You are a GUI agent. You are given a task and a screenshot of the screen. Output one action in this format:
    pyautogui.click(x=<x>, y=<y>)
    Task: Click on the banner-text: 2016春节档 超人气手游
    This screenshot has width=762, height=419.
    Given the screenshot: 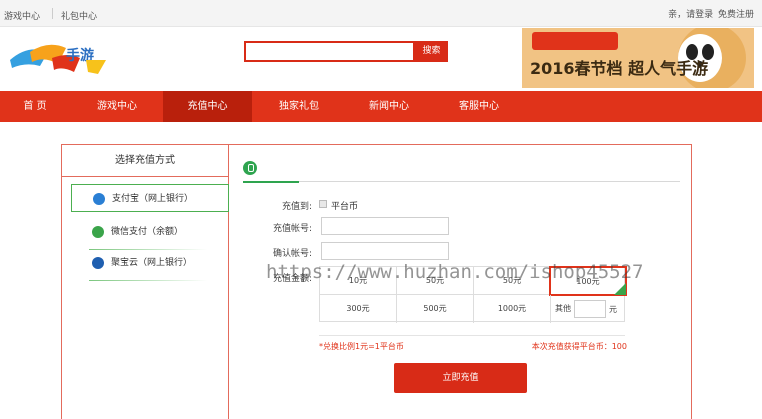 What is the action you would take?
    pyautogui.click(x=619, y=68)
    